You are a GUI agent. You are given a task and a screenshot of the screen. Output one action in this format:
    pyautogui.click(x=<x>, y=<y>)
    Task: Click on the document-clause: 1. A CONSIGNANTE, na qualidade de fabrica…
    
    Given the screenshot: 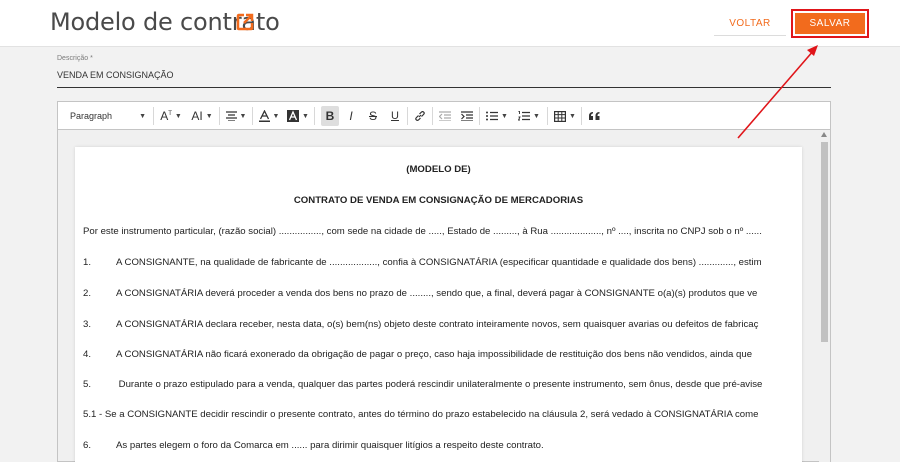 What is the action you would take?
    pyautogui.click(x=422, y=262)
    